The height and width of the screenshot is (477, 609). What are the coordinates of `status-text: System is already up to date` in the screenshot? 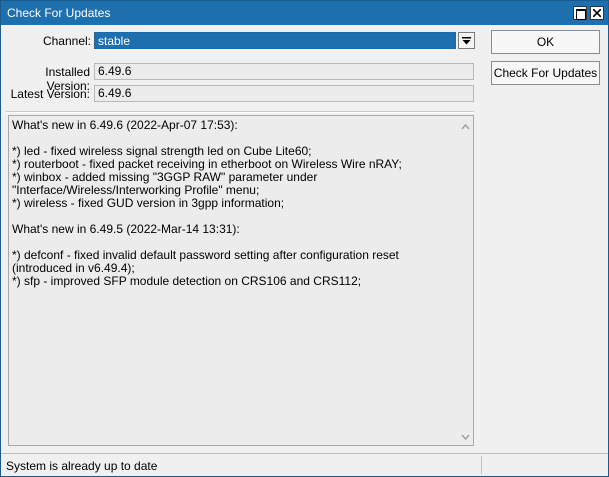 It's located at (82, 466).